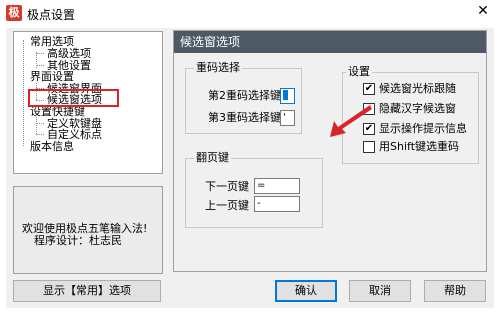 This screenshot has width=500, height=313. Describe the element at coordinates (369, 89) in the screenshot. I see `follow-cursor-checkbox: ✔` at that location.